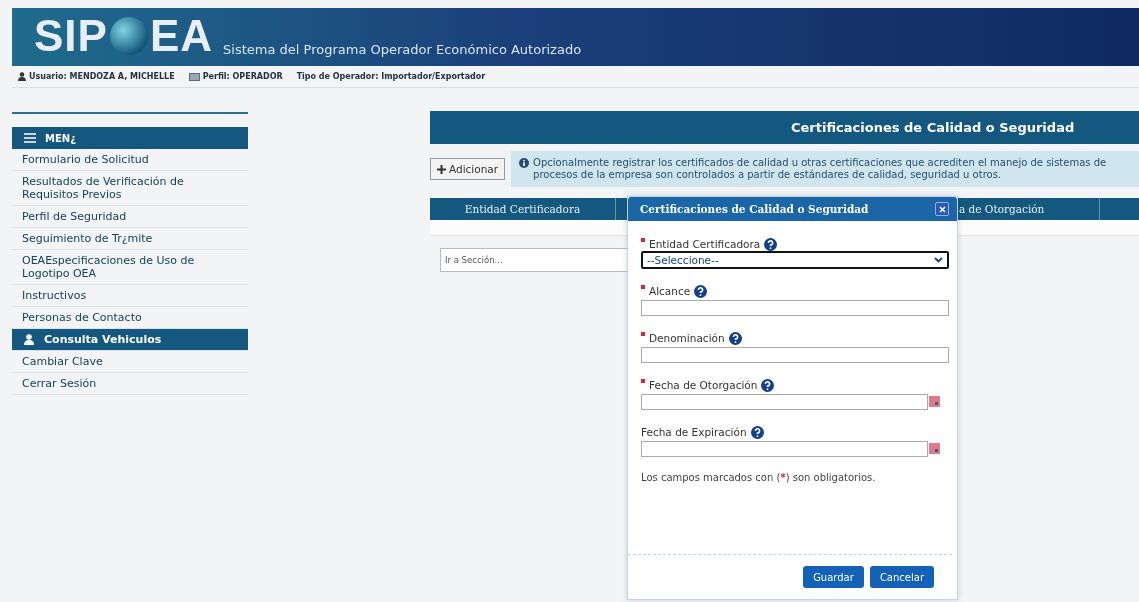  Describe the element at coordinates (130, 384) in the screenshot. I see `sidebar-item: Cerrar Sesión` at that location.